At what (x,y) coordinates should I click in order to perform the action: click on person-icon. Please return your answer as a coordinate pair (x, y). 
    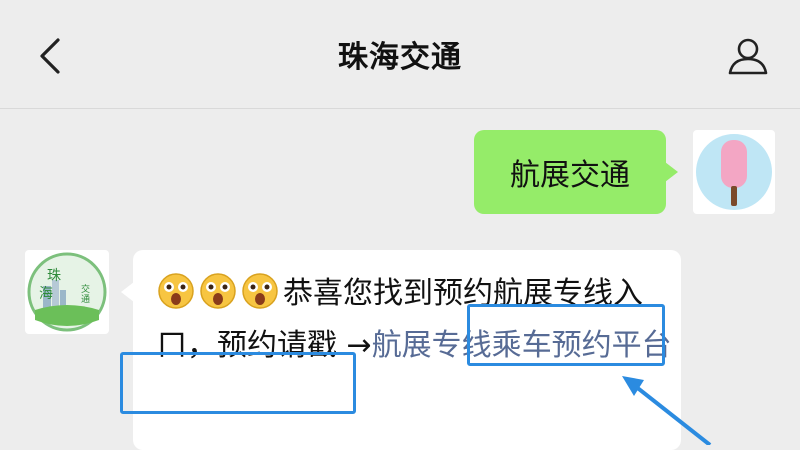
    Looking at the image, I should click on (748, 56).